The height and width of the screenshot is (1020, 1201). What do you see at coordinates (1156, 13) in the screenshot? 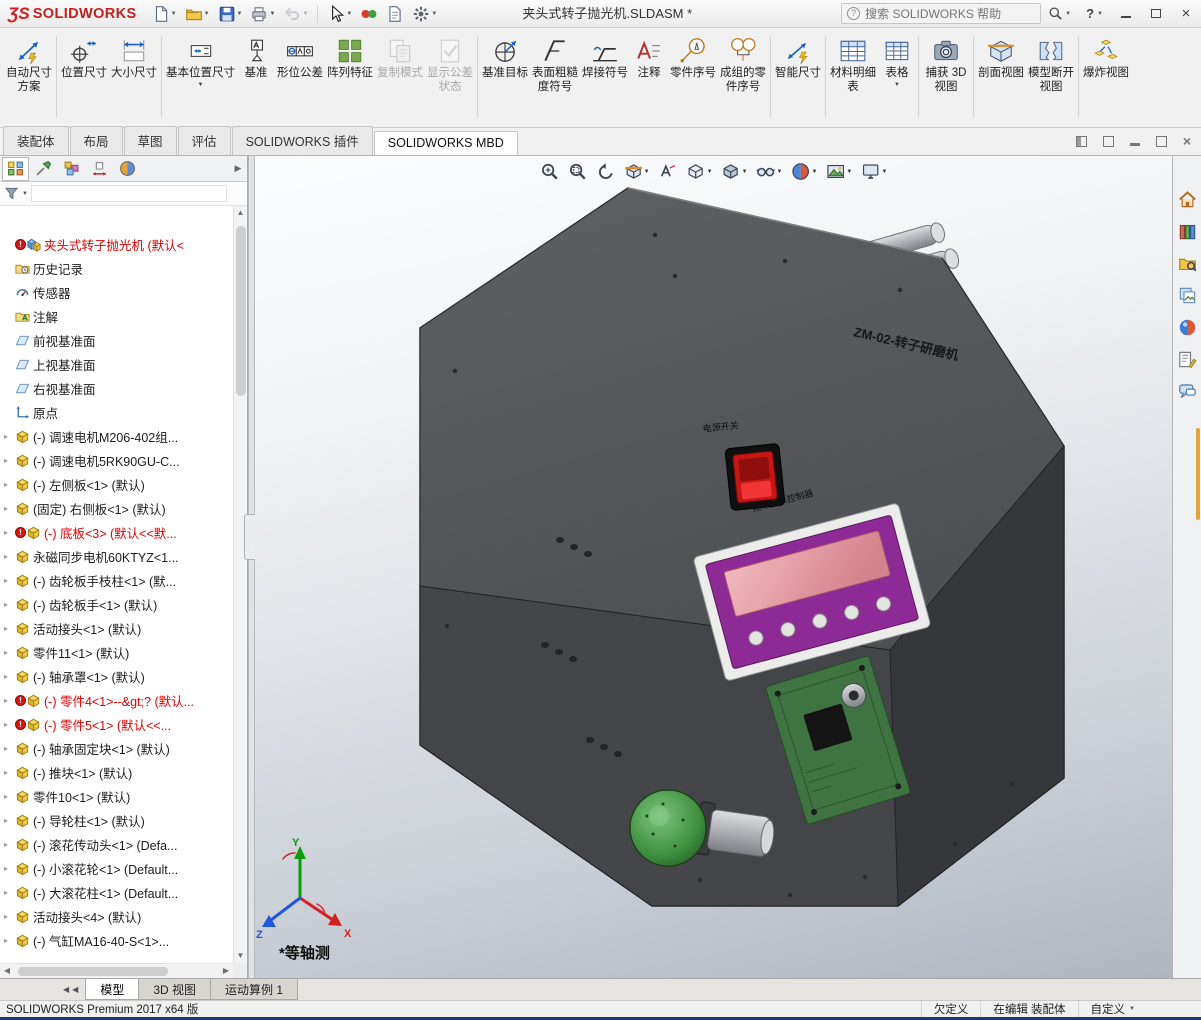
I see `restore-button` at bounding box center [1156, 13].